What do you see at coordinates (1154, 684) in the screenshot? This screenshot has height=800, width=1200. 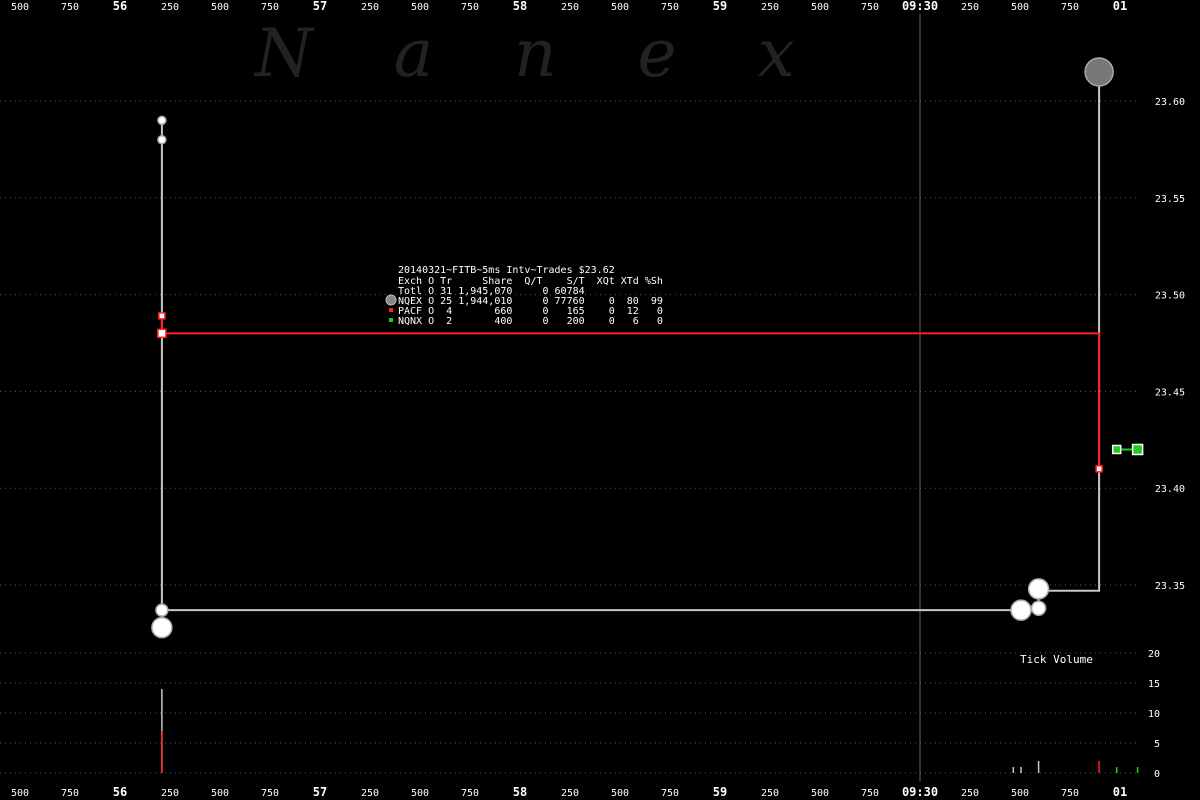 I see `volume-tick-label: 15` at bounding box center [1154, 684].